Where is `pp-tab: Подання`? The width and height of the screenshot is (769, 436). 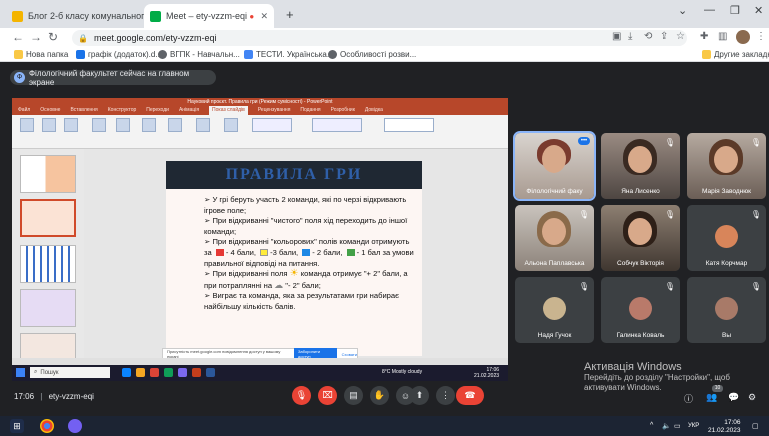
pp-tab: Подання is located at coordinates (310, 110).